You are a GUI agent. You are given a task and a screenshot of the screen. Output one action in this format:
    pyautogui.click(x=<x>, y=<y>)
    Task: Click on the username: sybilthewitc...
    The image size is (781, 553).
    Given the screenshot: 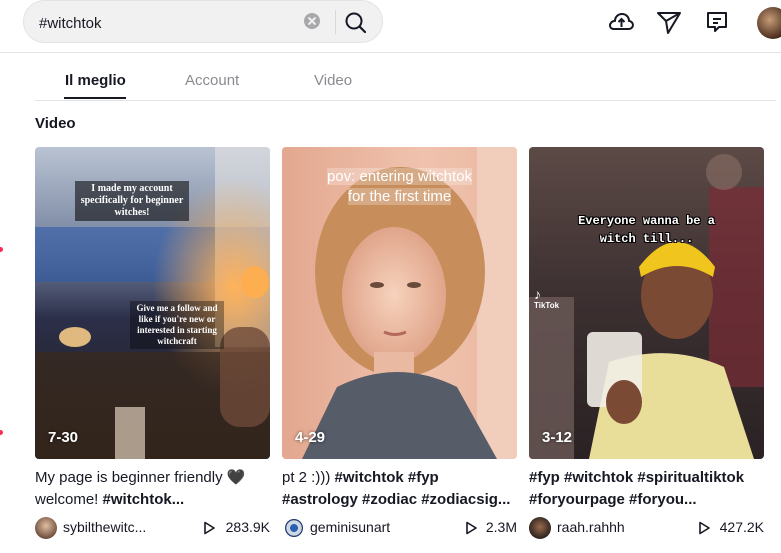 What is the action you would take?
    pyautogui.click(x=104, y=527)
    